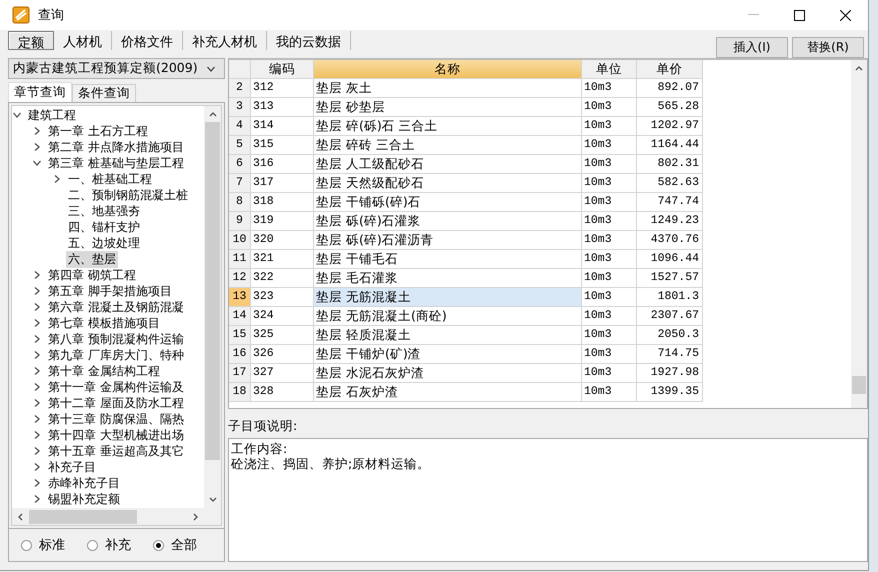  I want to click on tree-item: 六、垫层, so click(92, 259).